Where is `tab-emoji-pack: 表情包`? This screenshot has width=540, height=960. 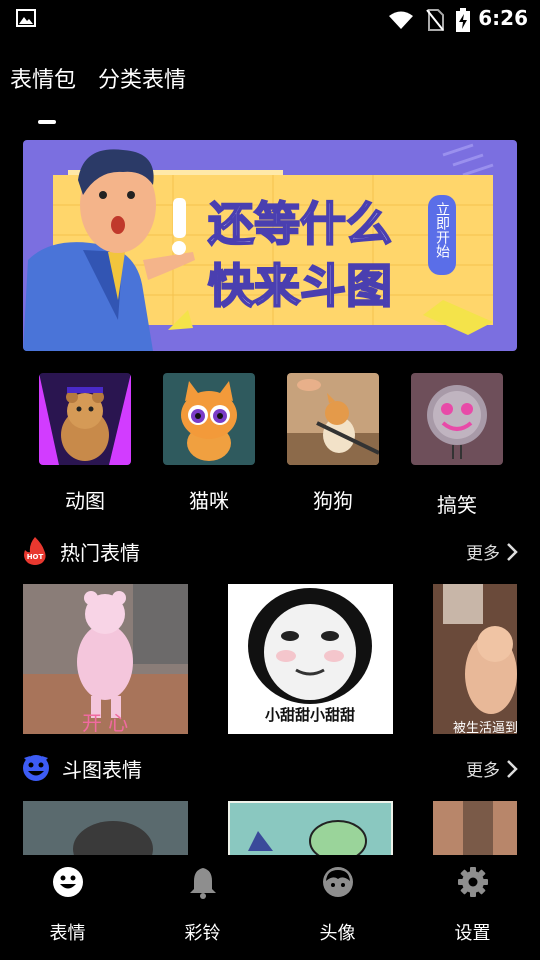 tab-emoji-pack: 表情包 is located at coordinates (43, 78).